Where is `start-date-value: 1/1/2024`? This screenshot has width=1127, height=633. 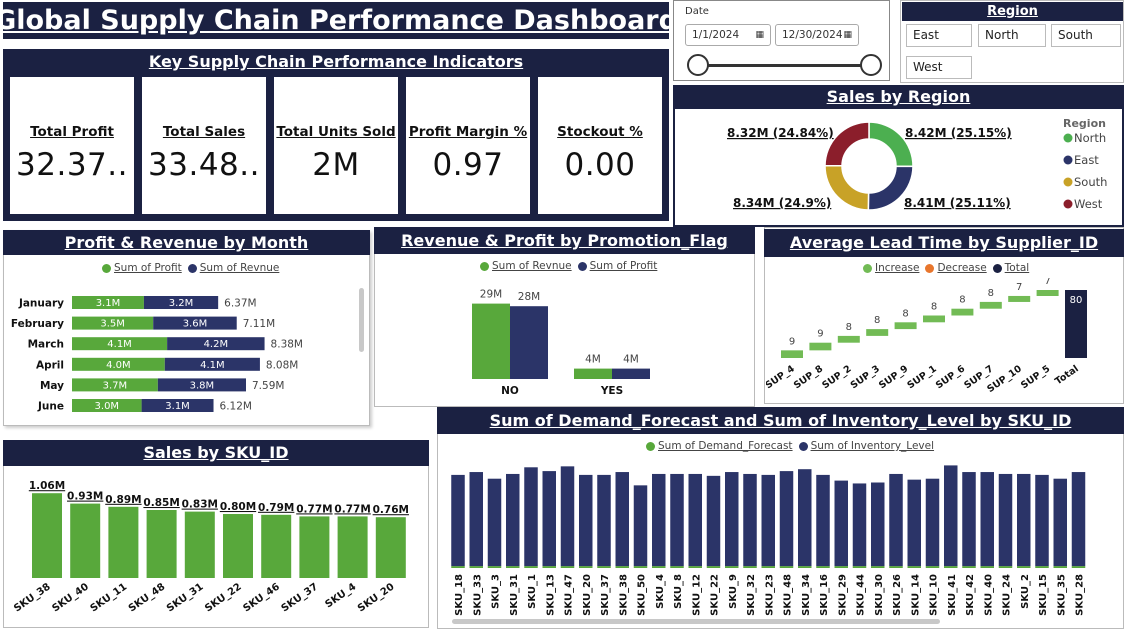
start-date-value: 1/1/2024 is located at coordinates (716, 35).